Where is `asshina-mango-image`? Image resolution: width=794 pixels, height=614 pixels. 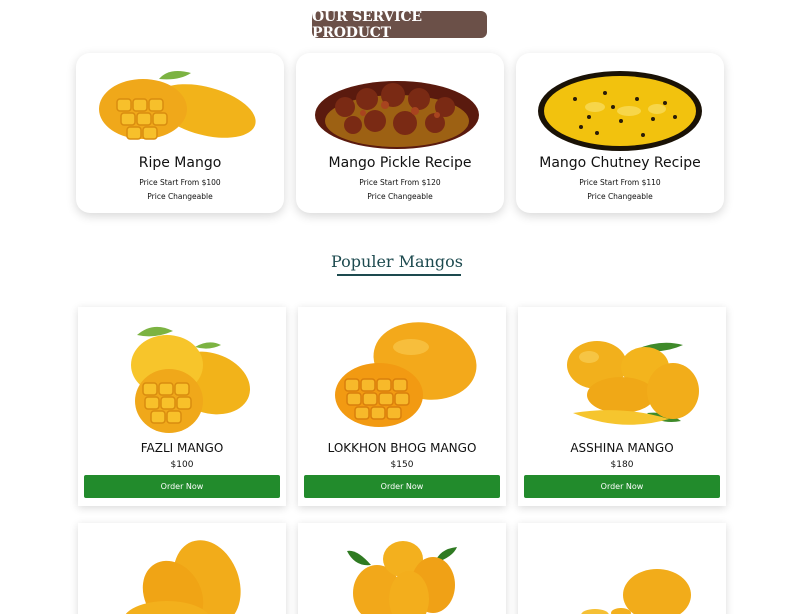 asshina-mango-image is located at coordinates (622, 377).